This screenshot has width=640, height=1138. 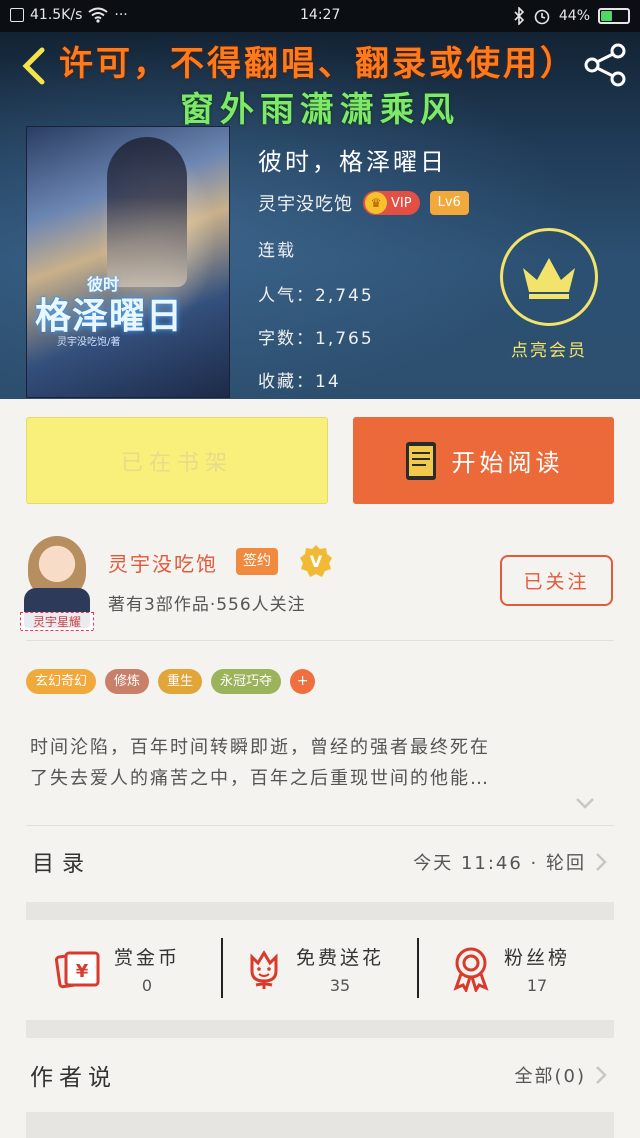 I want to click on reward-flowers-value: 35, so click(x=340, y=985).